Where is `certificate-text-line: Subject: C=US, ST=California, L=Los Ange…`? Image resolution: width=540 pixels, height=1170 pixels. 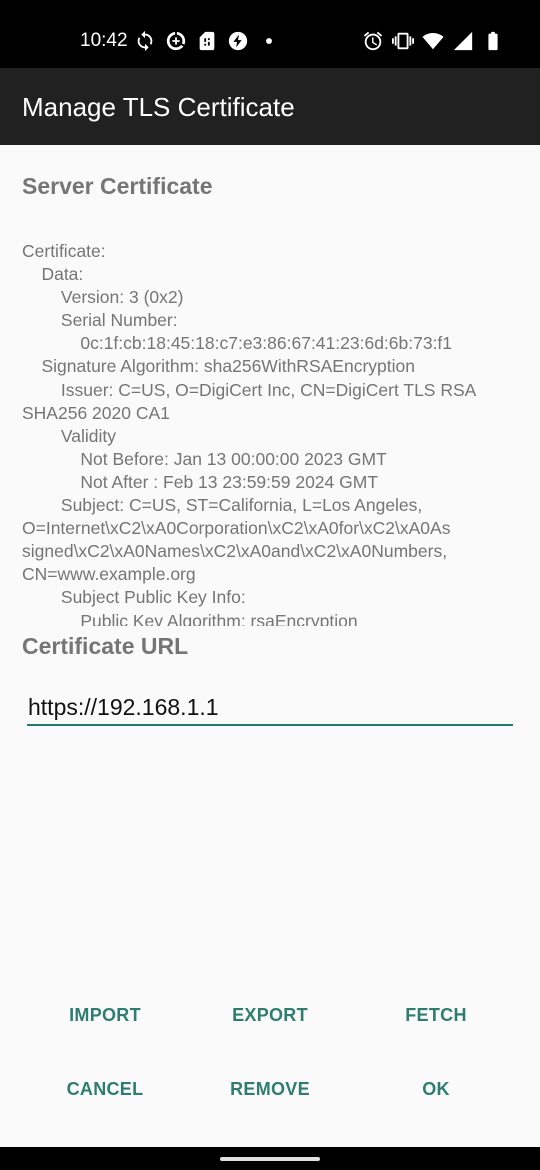
certificate-text-line: Subject: C=US, ST=California, L=Los Ange… is located at coordinates (222, 505).